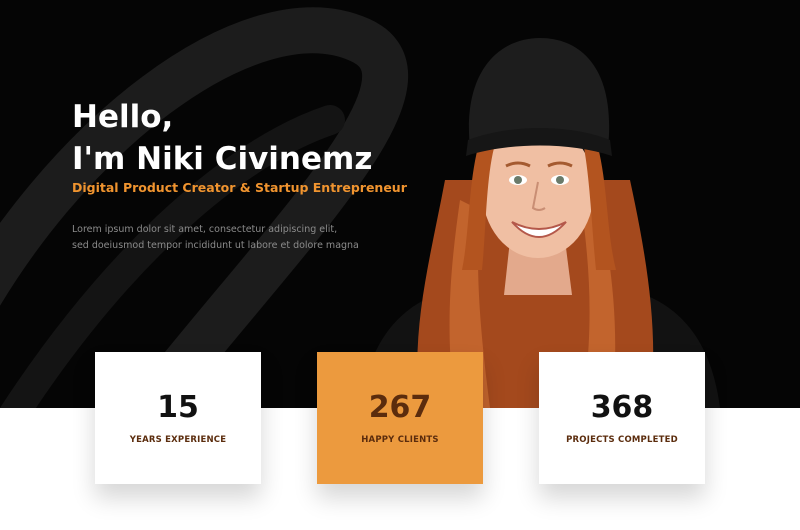 The height and width of the screenshot is (530, 800). I want to click on stat-label: PROJECTS COMPLETED, so click(622, 440).